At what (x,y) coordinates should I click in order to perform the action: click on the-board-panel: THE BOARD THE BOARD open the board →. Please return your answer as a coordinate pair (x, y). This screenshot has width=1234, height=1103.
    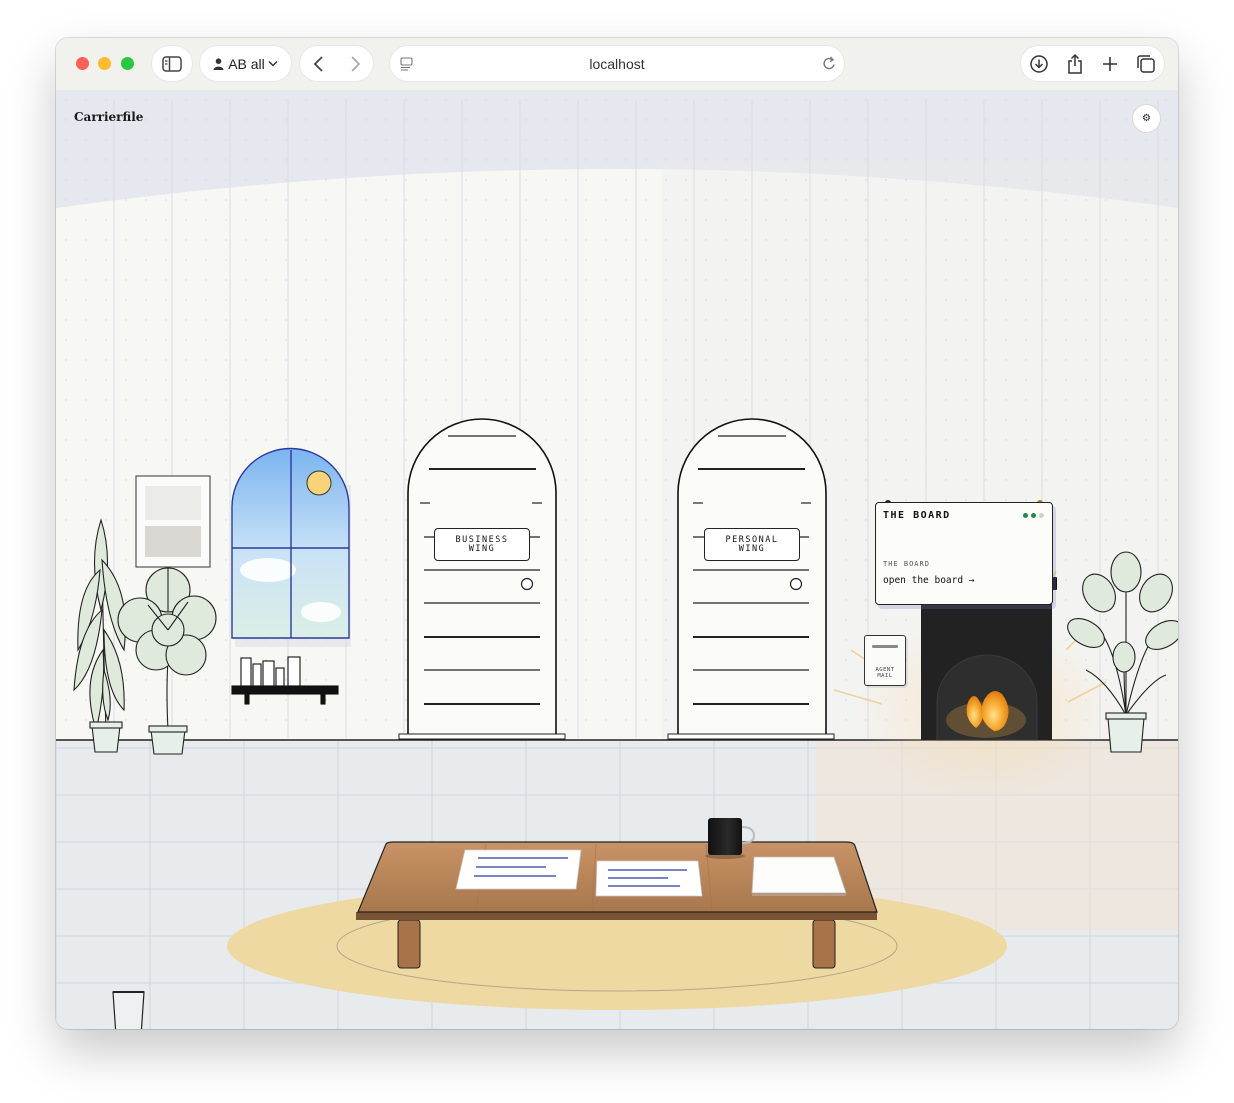
    Looking at the image, I should click on (964, 553).